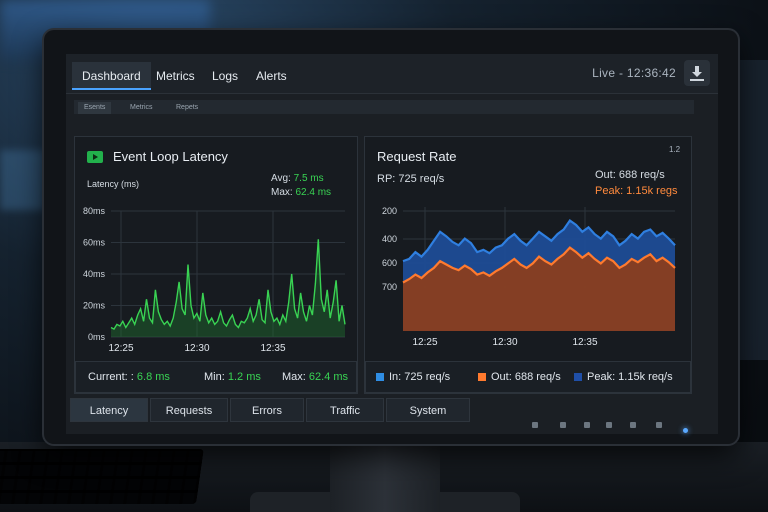  What do you see at coordinates (170, 156) in the screenshot?
I see `latency-panel-title: Event Loop Latency` at bounding box center [170, 156].